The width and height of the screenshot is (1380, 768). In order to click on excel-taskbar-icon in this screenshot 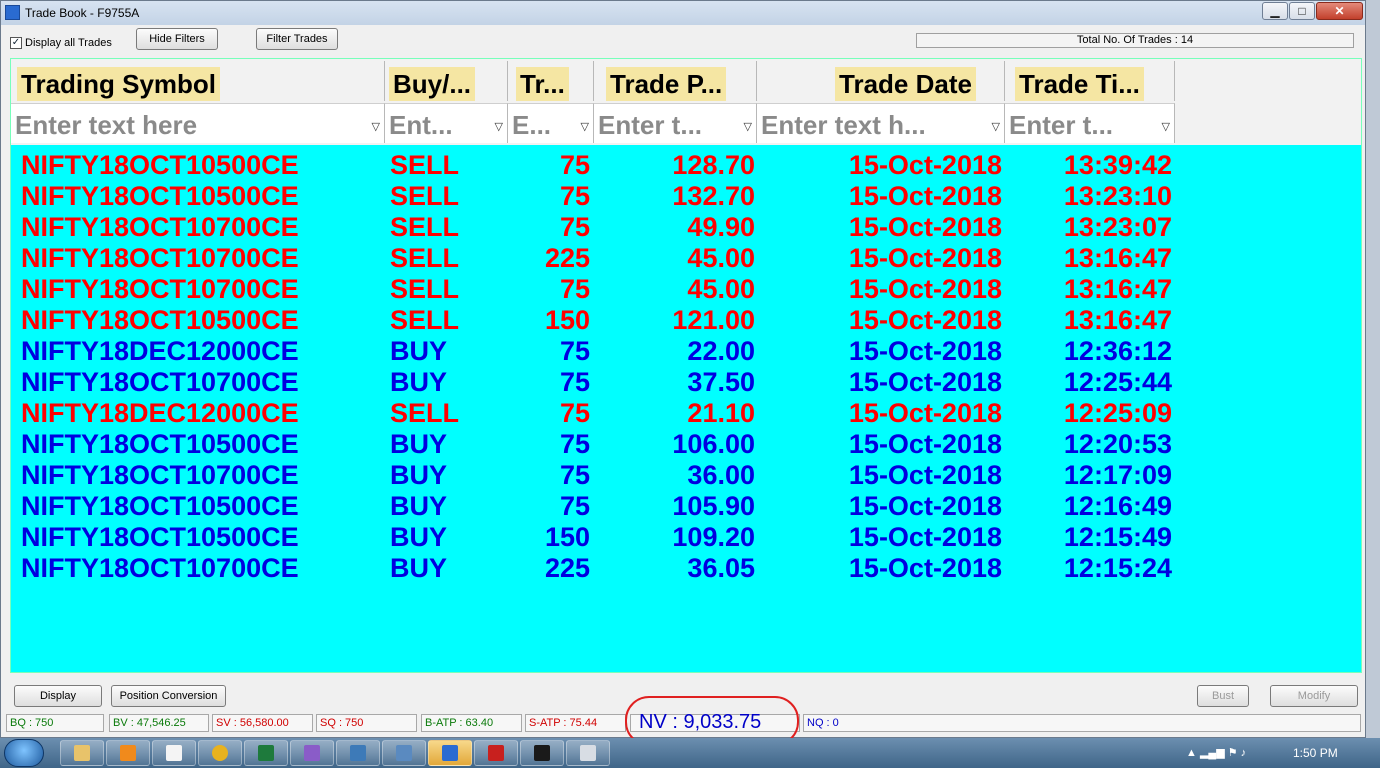, I will do `click(266, 753)`.